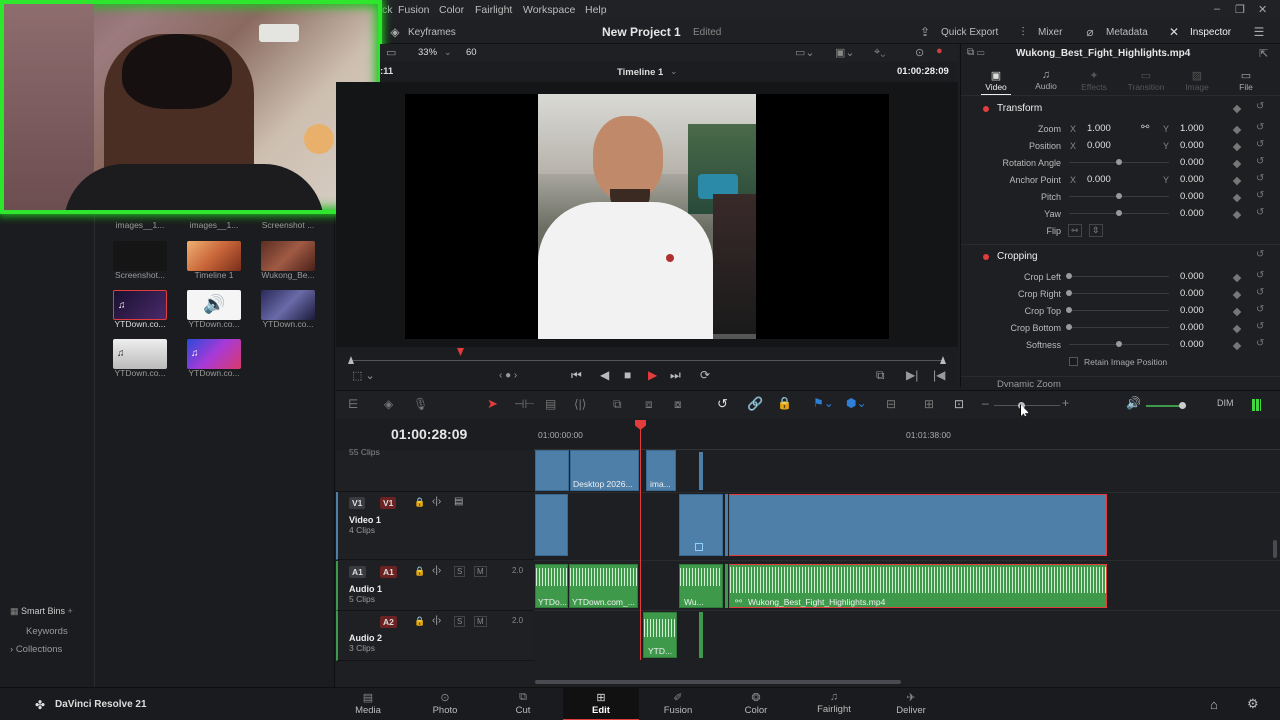  Describe the element at coordinates (601, 704) in the screenshot. I see `page-edit: ⊞ Edit` at that location.